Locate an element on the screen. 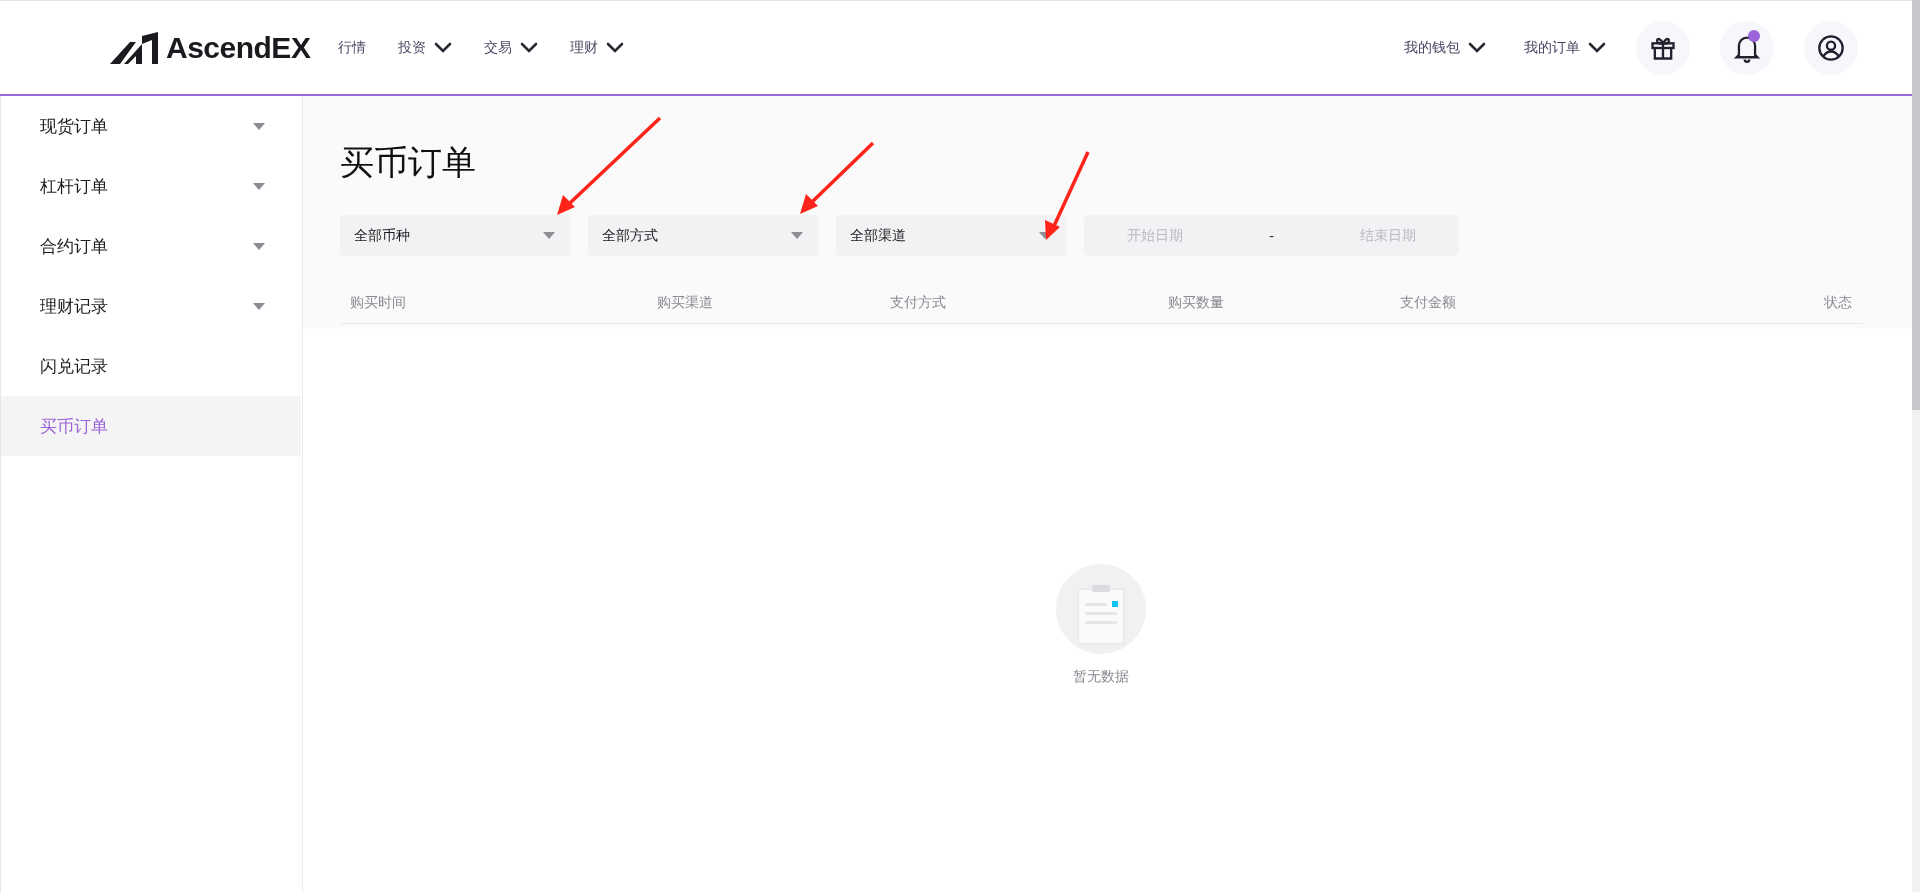  column-header: 支付金额 is located at coordinates (1428, 302).